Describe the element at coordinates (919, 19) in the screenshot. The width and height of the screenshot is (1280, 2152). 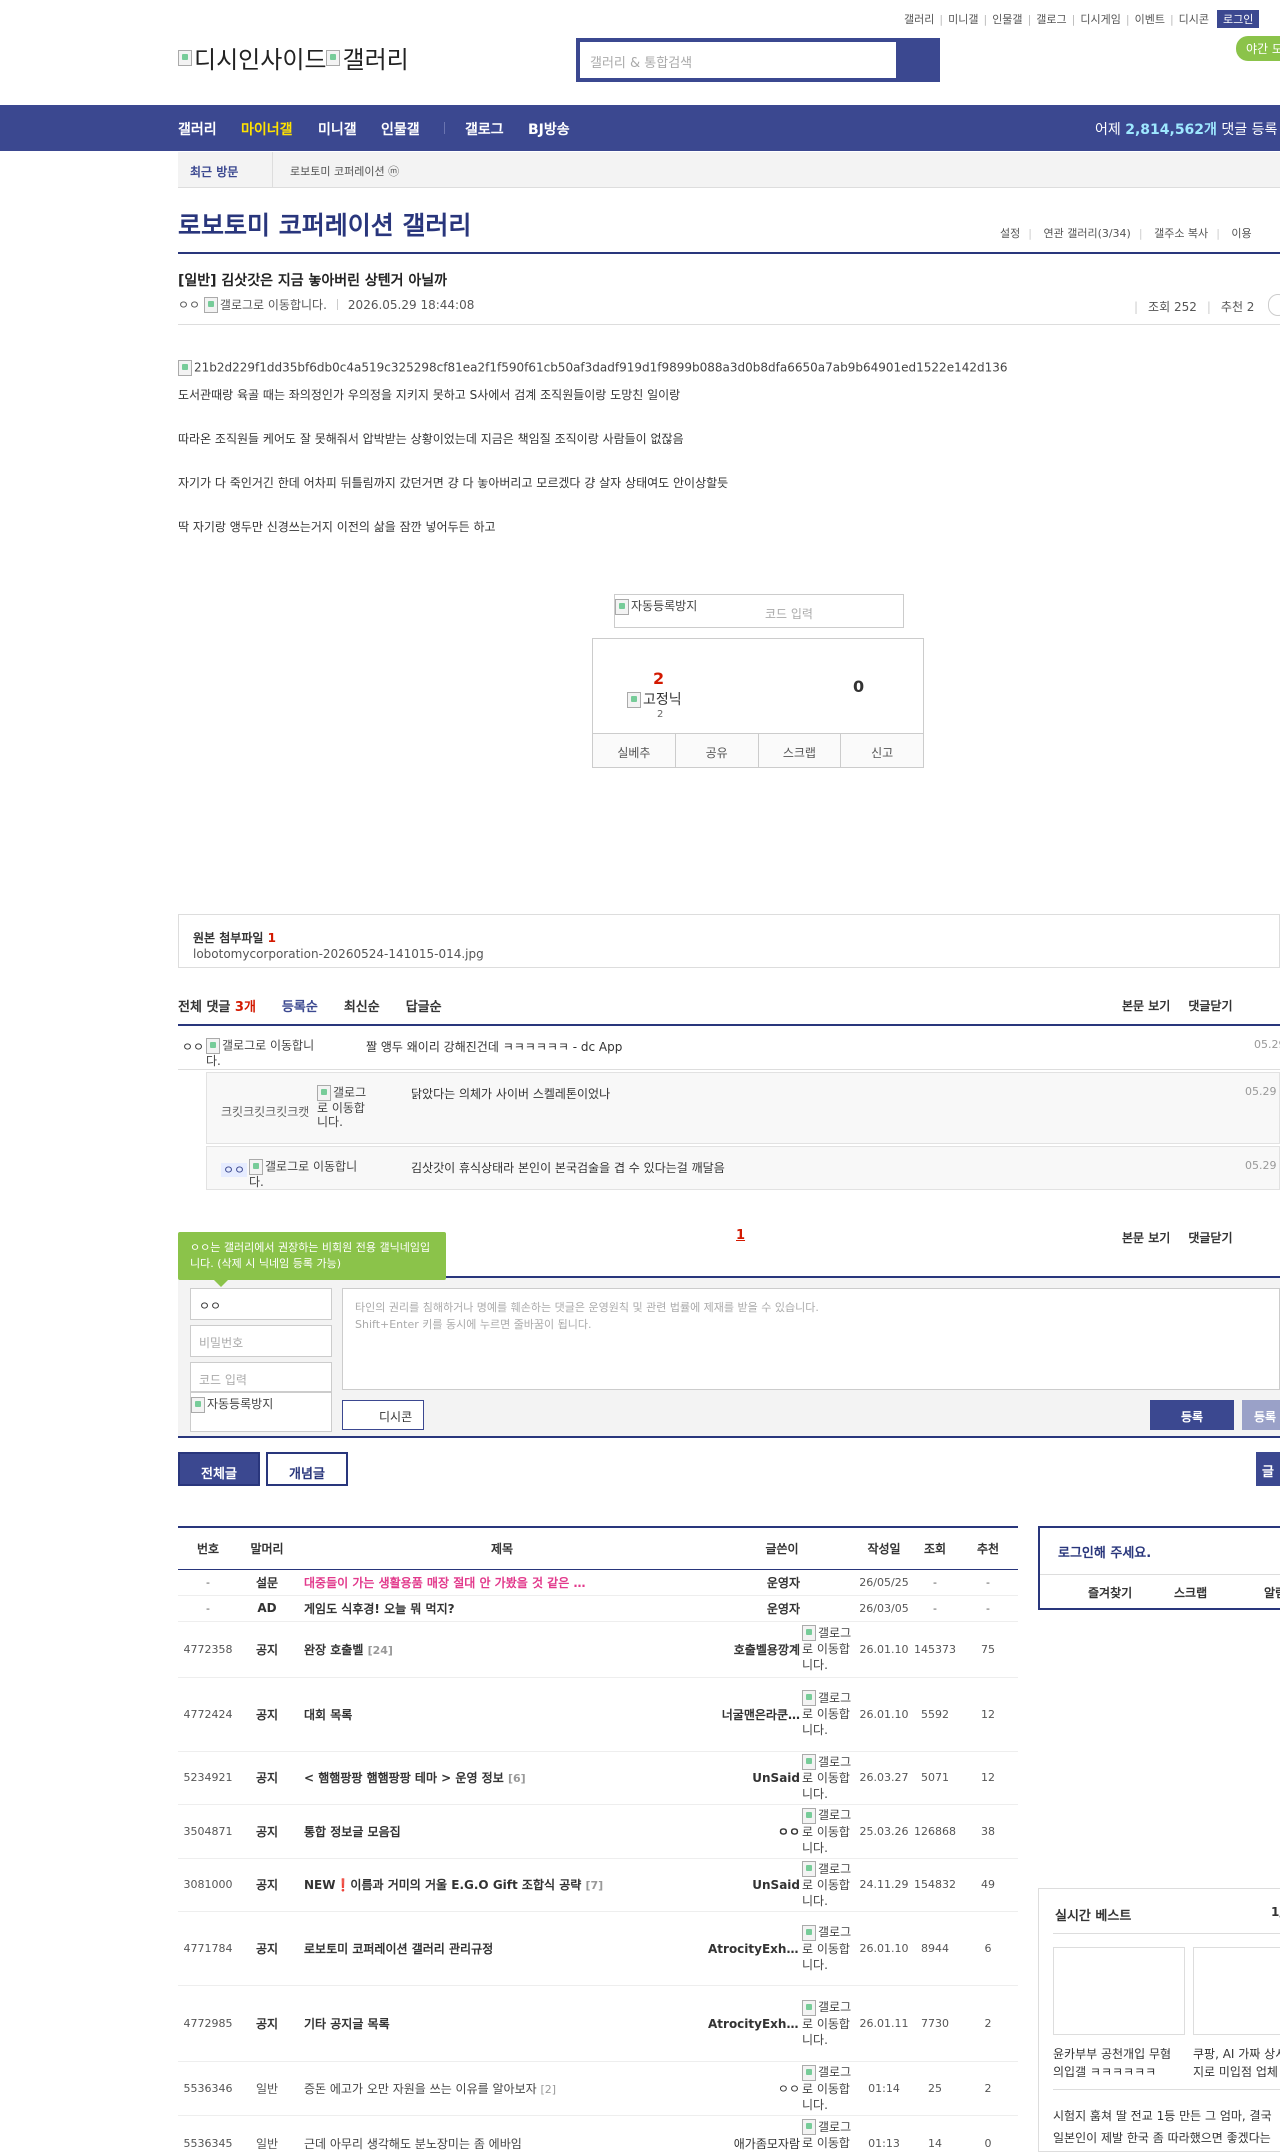
I see `toplink-gallery: 갤러리` at that location.